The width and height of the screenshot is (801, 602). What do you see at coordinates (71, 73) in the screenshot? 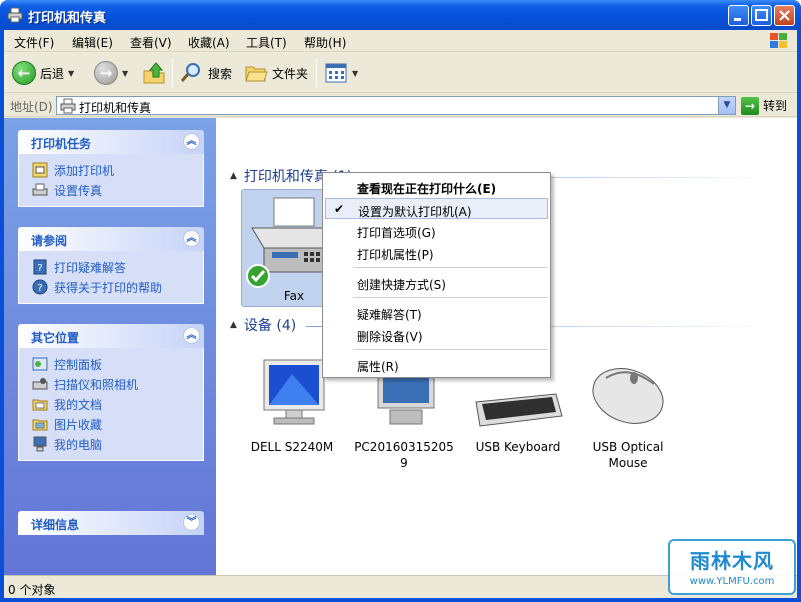
I see `back-dropdown-icon: ▼` at bounding box center [71, 73].